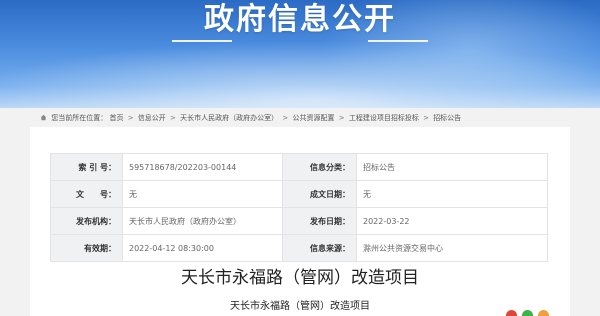  I want to click on share-weibo-icon, so click(511, 313).